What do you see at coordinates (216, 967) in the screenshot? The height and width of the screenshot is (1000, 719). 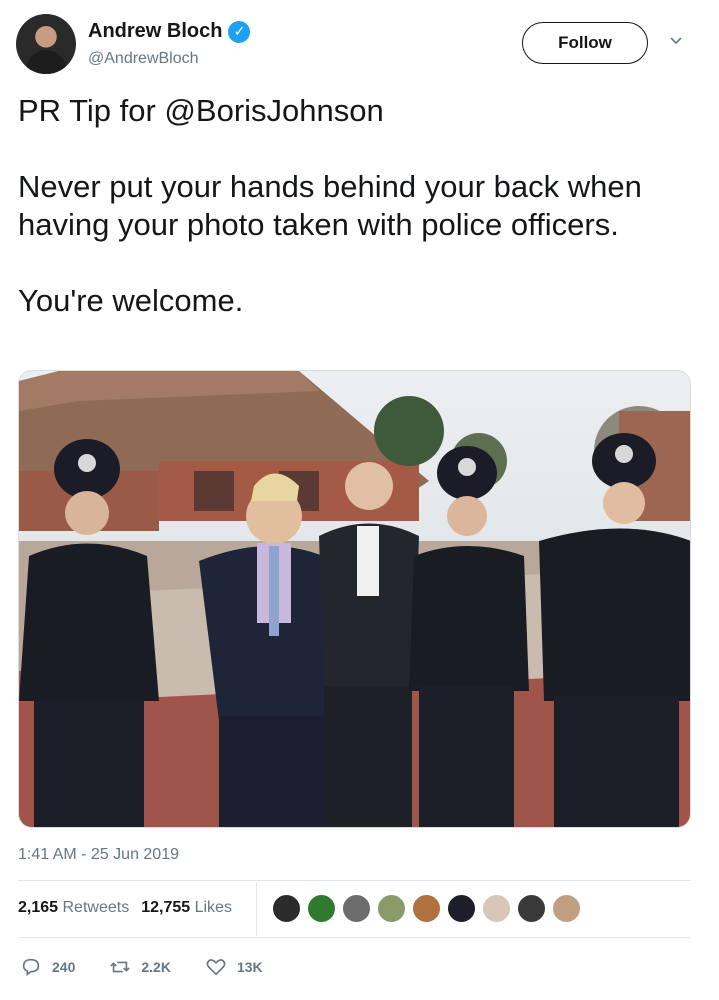 I see `heart-icon` at bounding box center [216, 967].